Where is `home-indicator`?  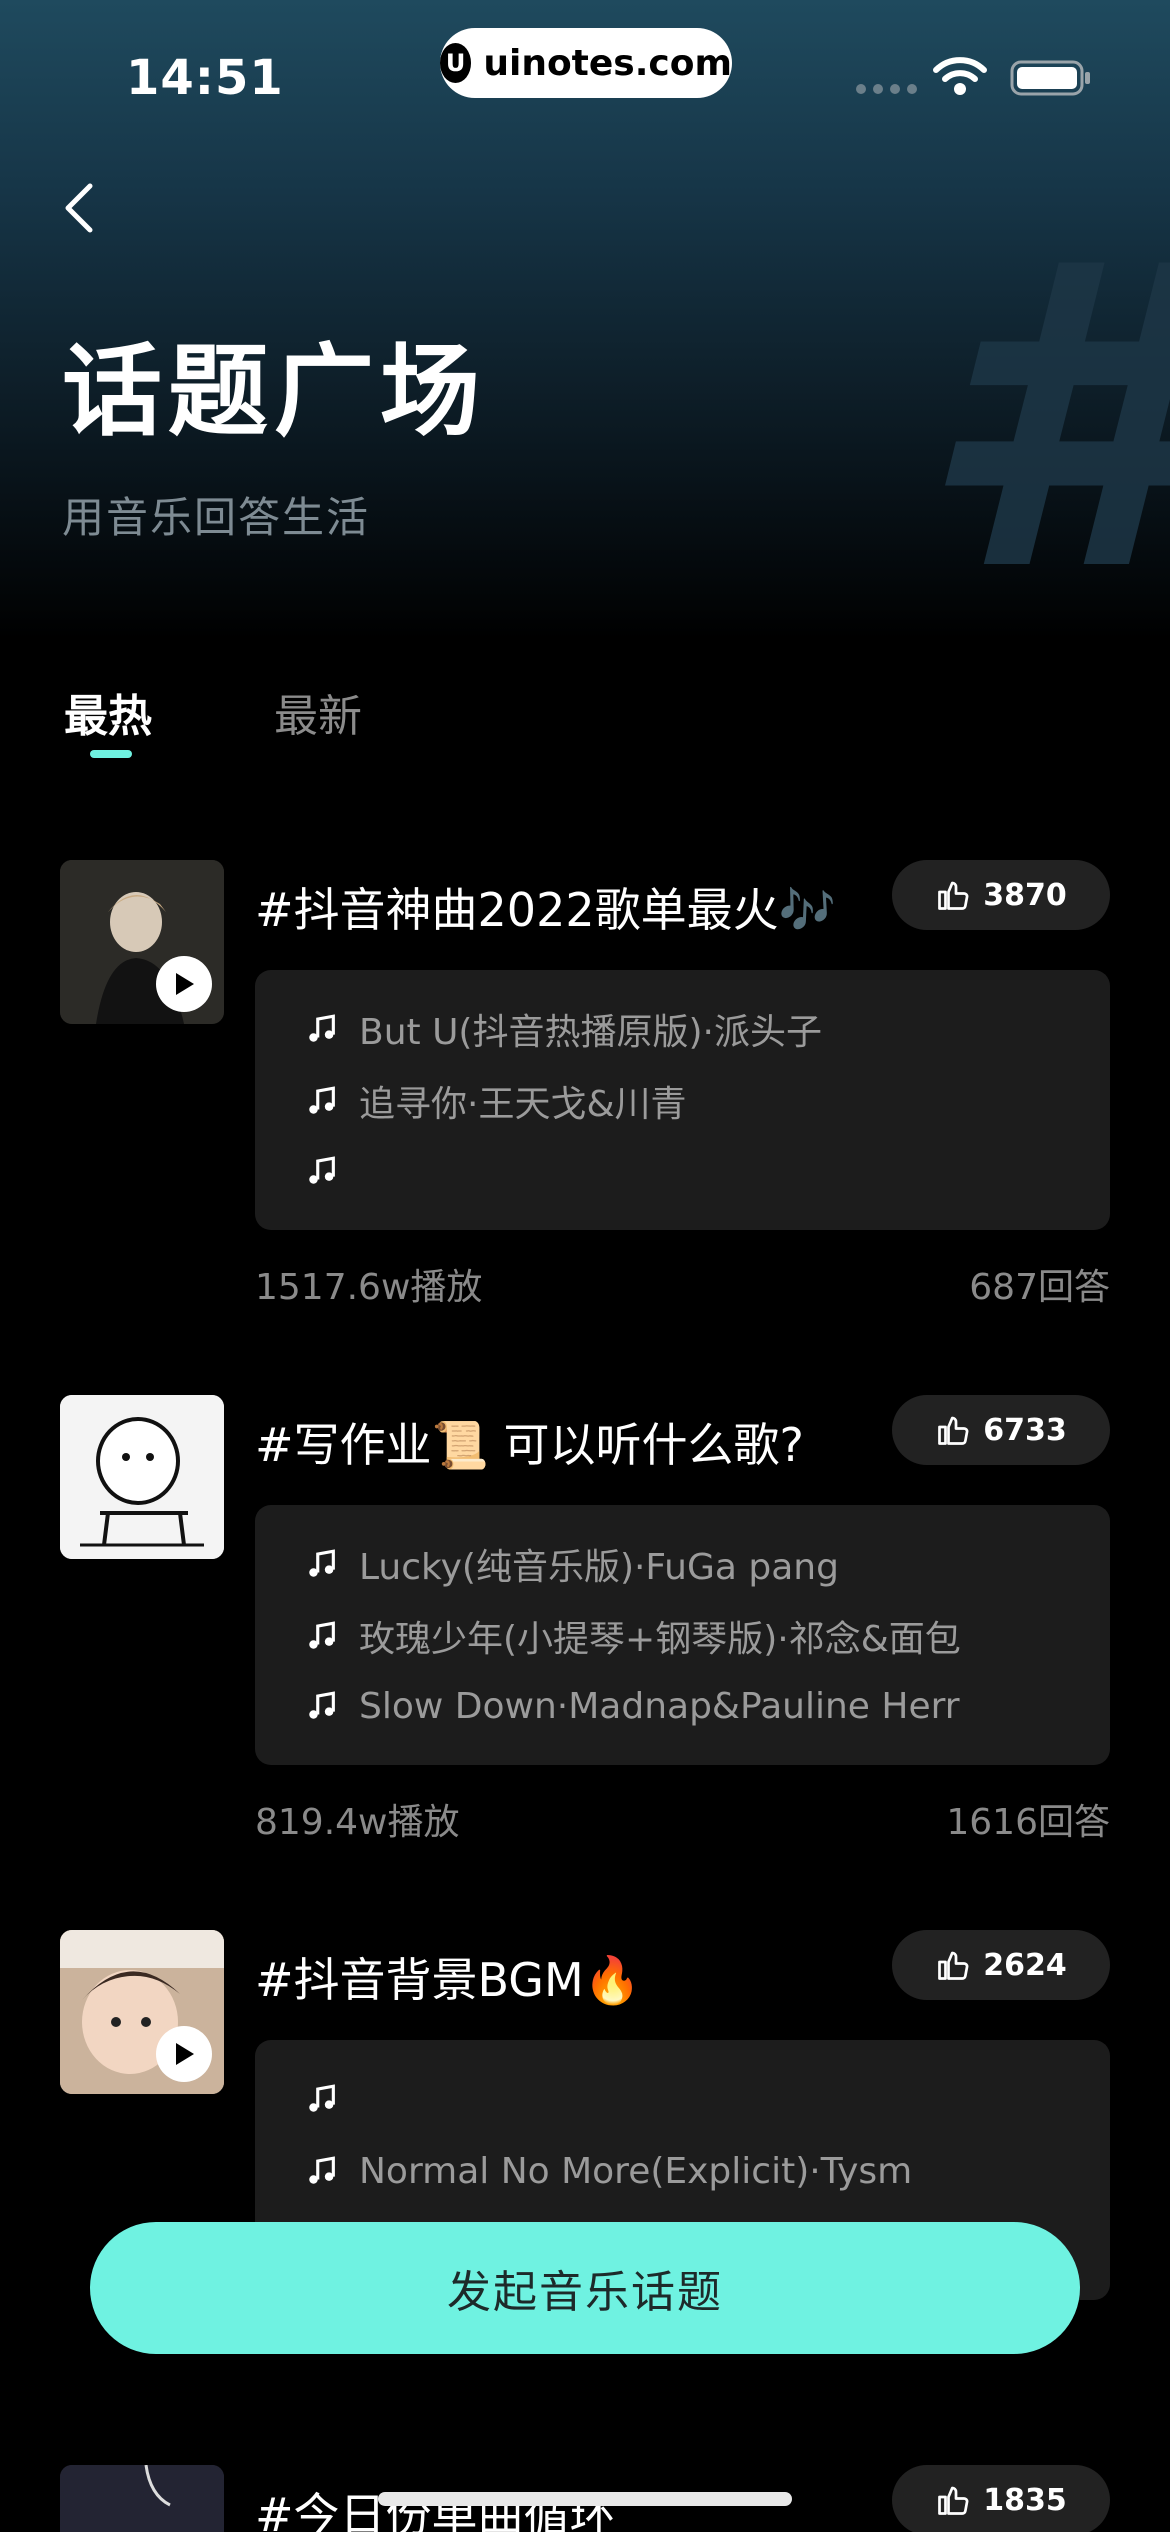 home-indicator is located at coordinates (585, 2499).